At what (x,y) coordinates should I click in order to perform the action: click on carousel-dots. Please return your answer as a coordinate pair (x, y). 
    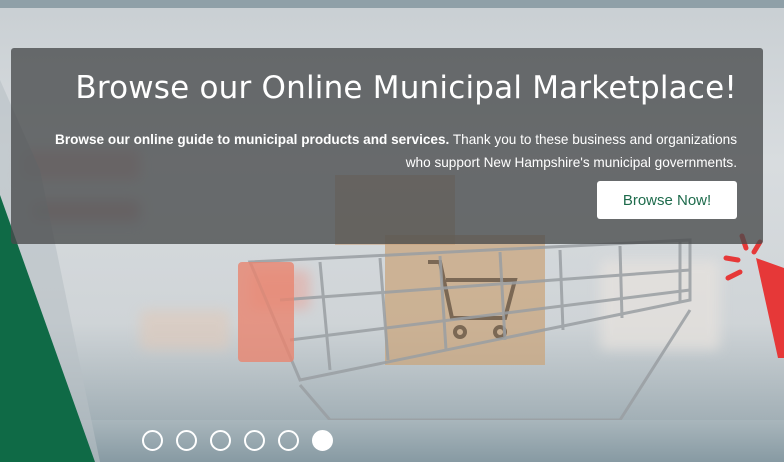
    Looking at the image, I should click on (237, 440).